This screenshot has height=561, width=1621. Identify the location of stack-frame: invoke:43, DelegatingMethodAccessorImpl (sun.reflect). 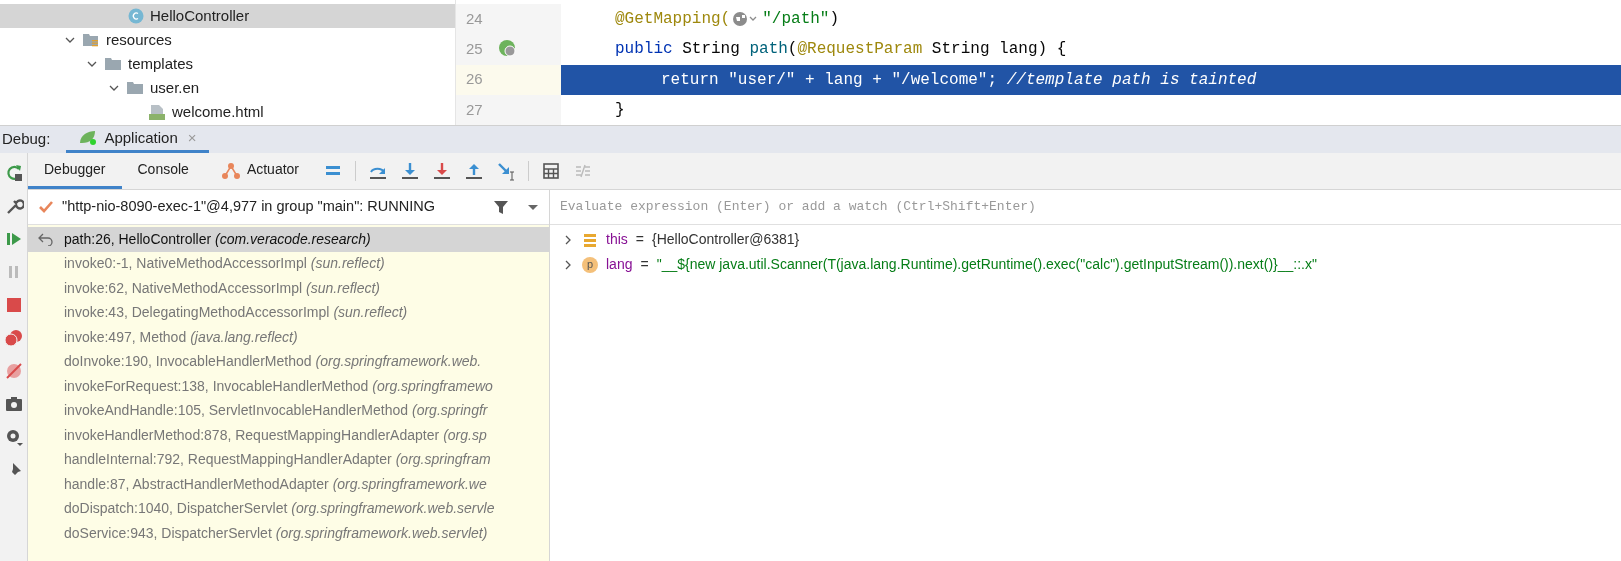
(288, 312).